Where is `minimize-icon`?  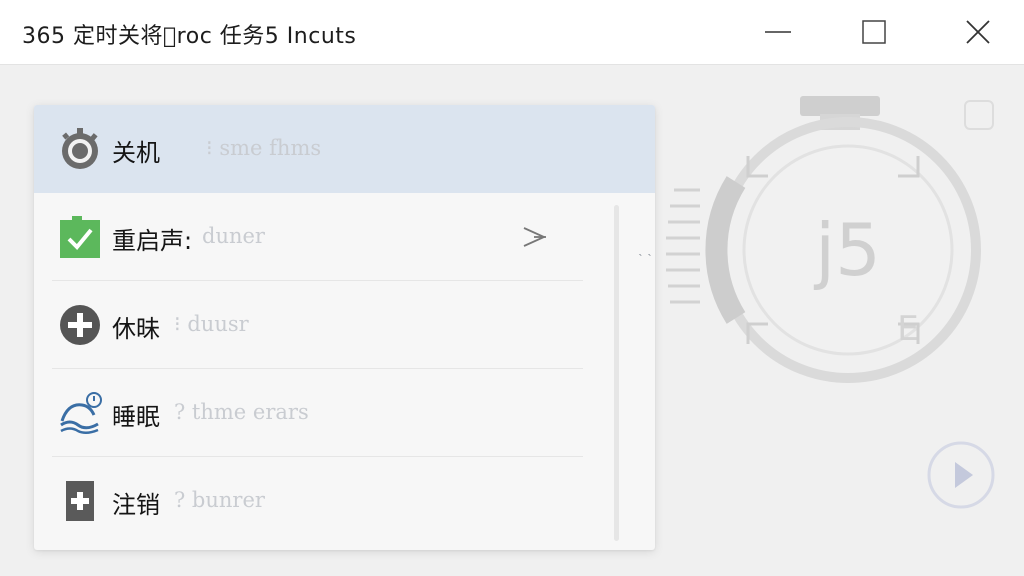
minimize-icon is located at coordinates (778, 32).